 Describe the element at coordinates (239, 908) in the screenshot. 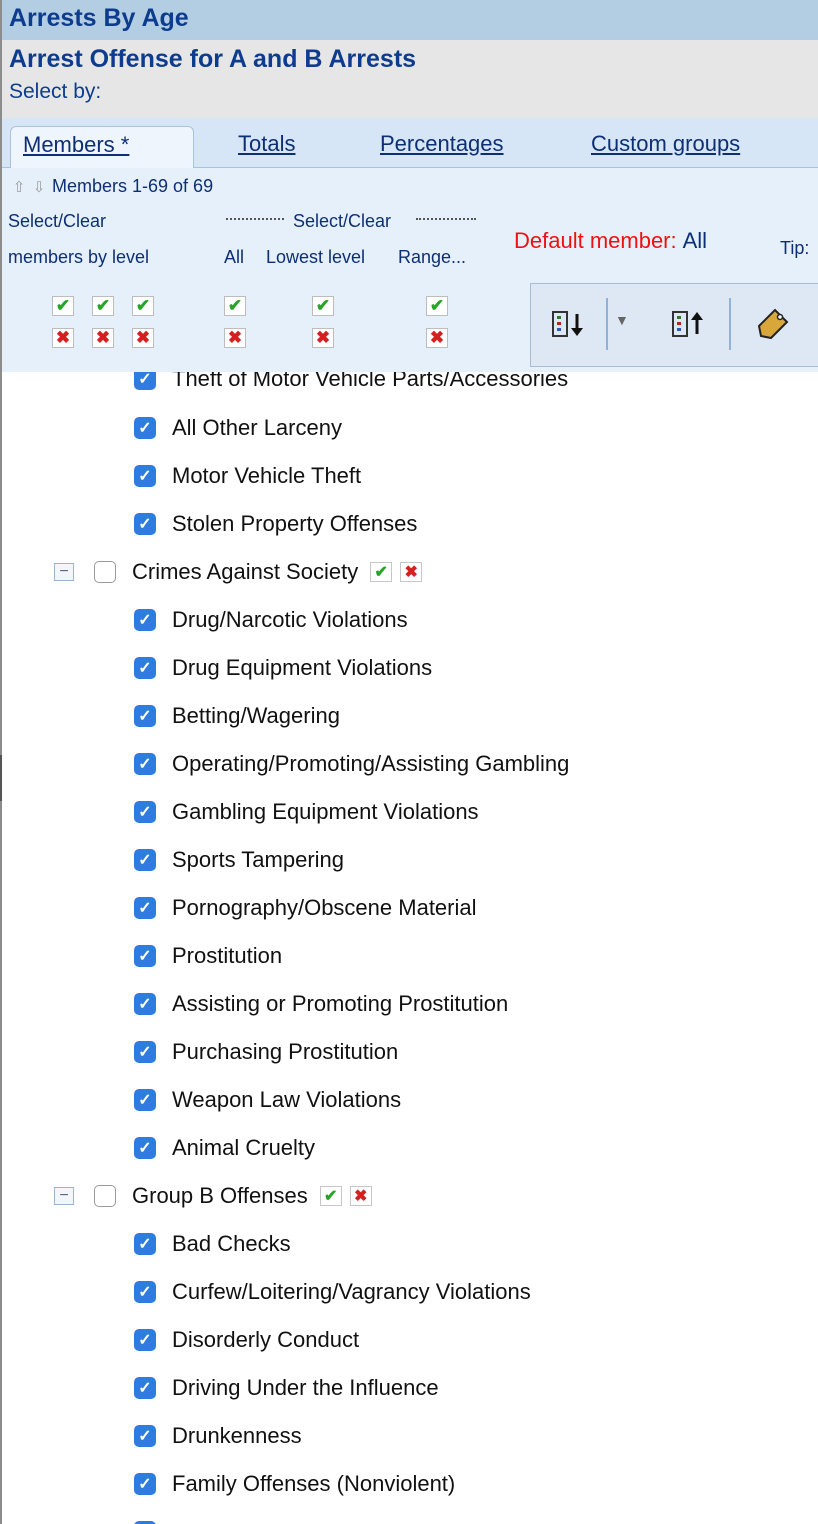

I see `tree-item: ✓ Pornography/Obscene Material` at that location.